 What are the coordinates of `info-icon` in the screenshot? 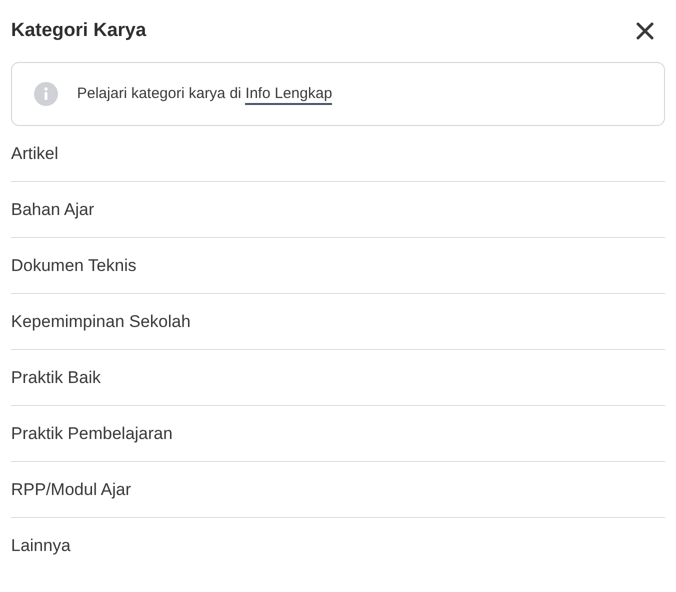 It's located at (46, 94).